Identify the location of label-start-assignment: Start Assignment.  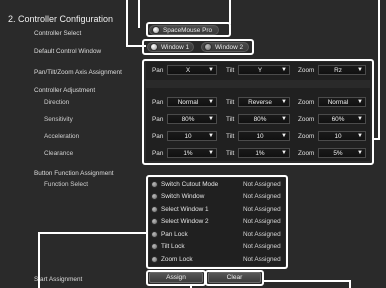
(58, 279).